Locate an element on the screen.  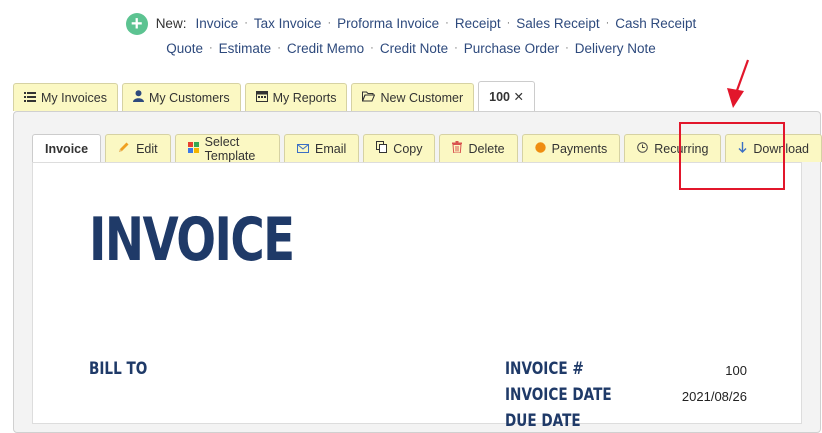
tab-label: My Customers is located at coordinates (189, 97).